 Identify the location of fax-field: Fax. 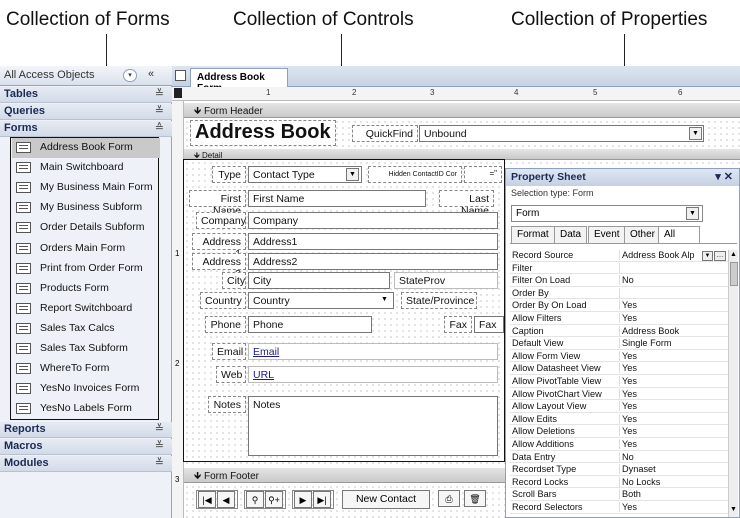
(489, 324).